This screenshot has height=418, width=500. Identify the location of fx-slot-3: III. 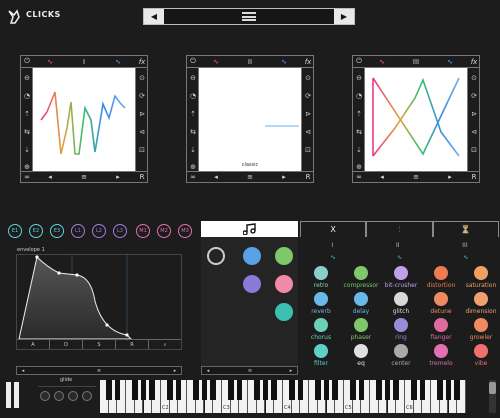
(464, 245).